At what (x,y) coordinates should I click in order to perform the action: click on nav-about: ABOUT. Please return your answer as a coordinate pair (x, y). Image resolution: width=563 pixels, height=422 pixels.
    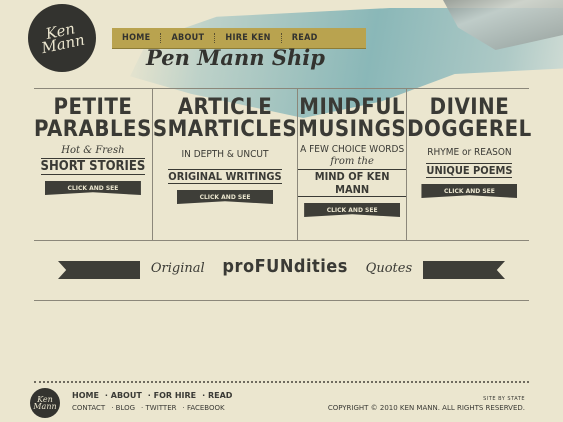
    Looking at the image, I should click on (188, 38).